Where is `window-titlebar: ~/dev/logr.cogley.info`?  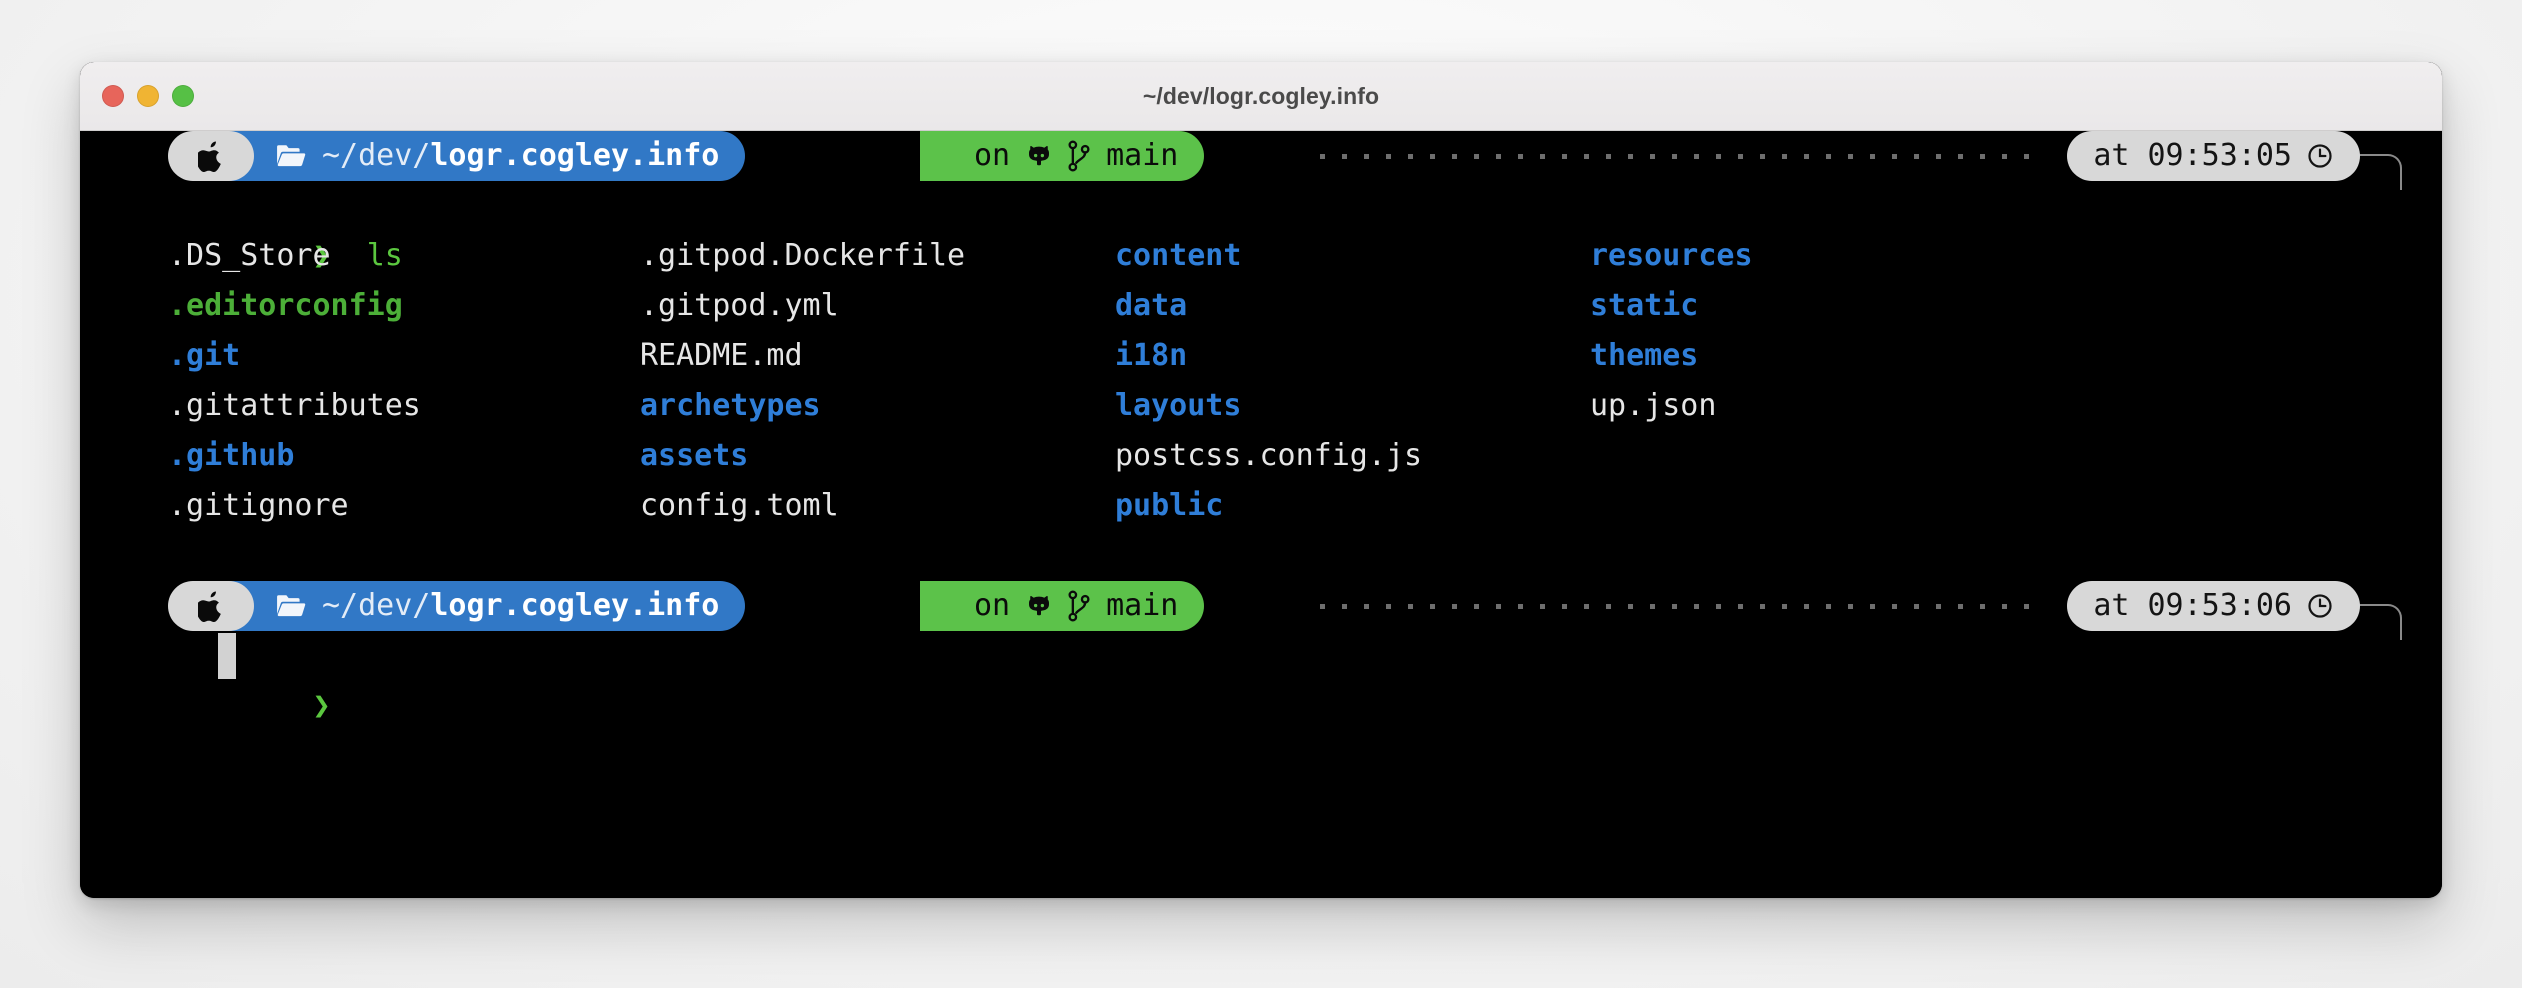 window-titlebar: ~/dev/logr.cogley.info is located at coordinates (1261, 96).